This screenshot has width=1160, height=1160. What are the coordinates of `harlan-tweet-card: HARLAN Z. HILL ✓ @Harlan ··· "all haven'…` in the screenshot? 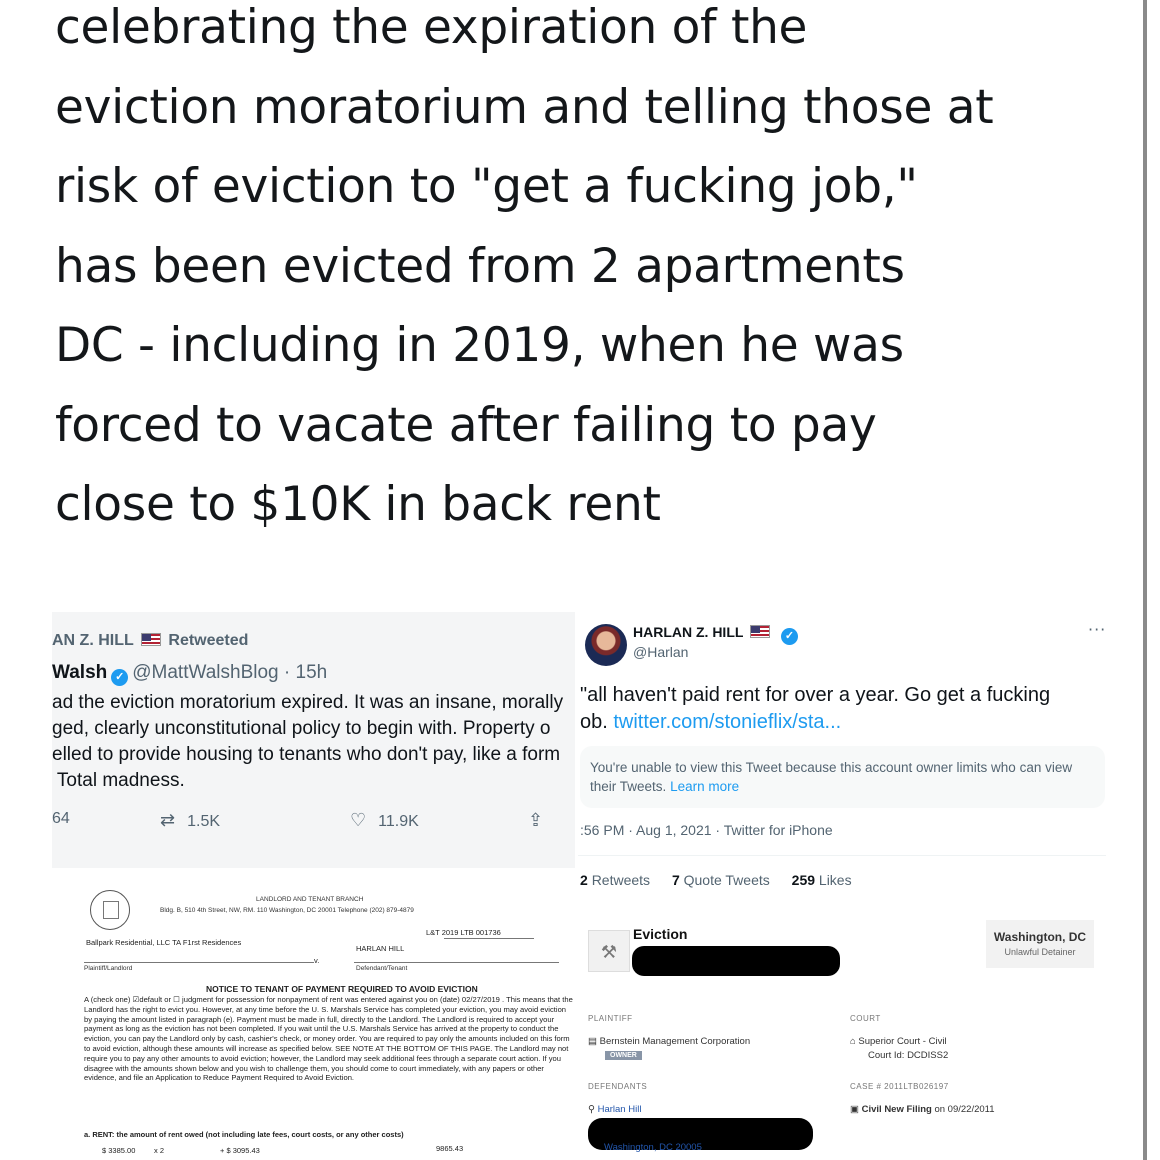 It's located at (843, 760).